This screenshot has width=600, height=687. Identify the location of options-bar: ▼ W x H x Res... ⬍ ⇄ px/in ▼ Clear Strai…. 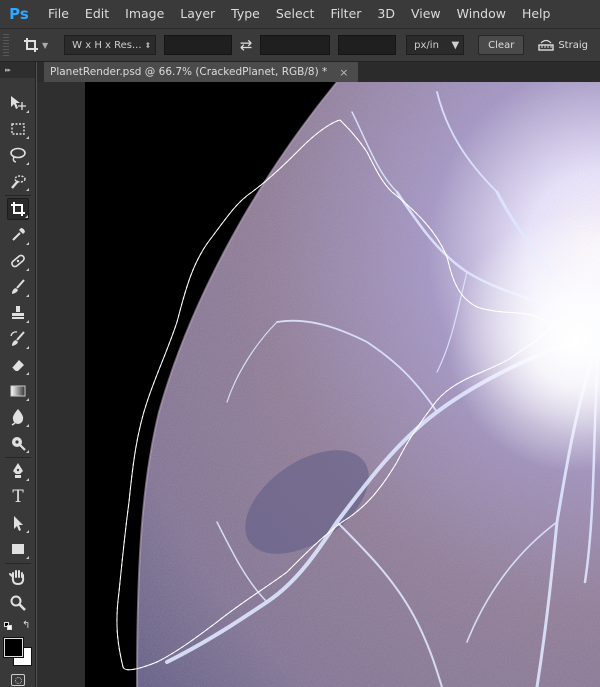
(300, 45).